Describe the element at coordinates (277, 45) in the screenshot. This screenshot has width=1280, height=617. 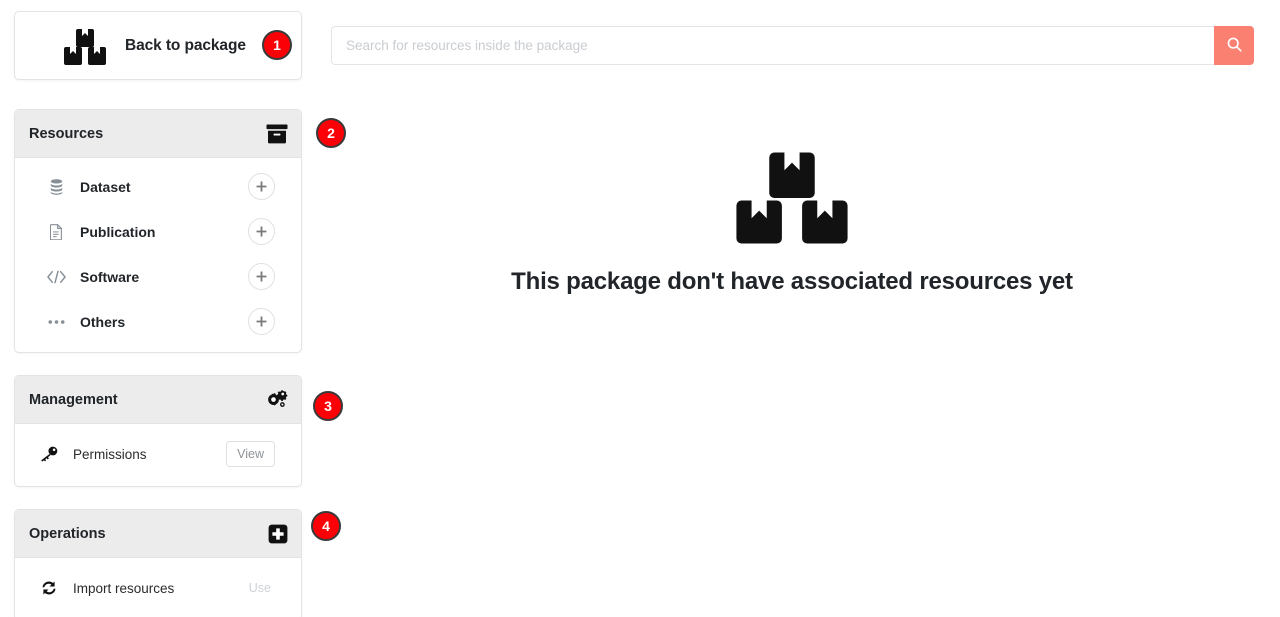
I see `annotation-badge-1: 1` at that location.